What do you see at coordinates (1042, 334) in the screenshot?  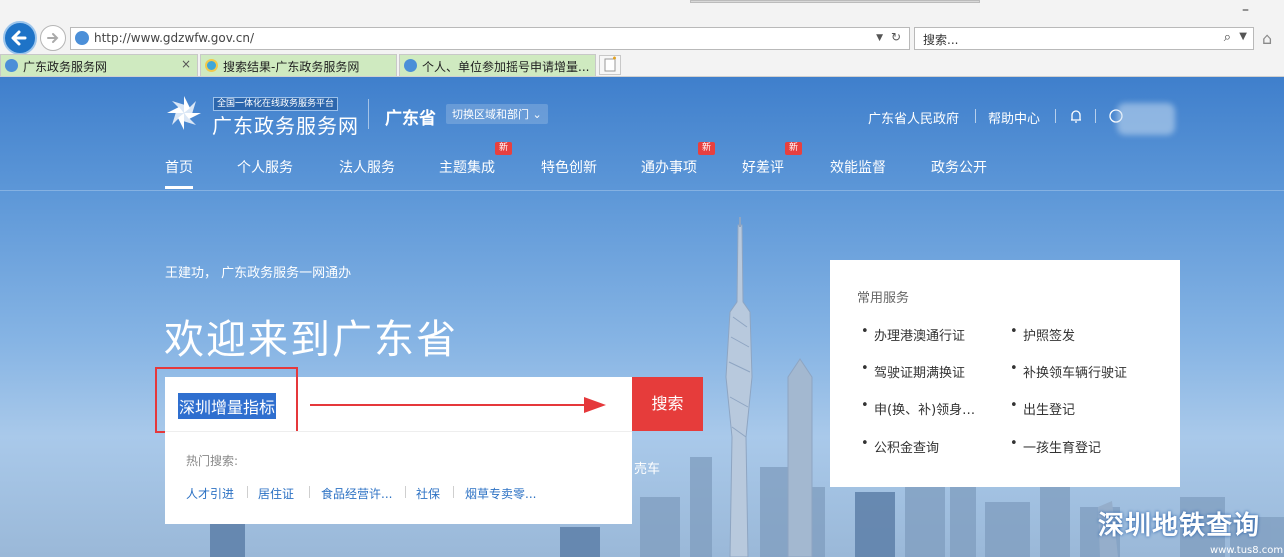 I see `service-item: 护照签发` at bounding box center [1042, 334].